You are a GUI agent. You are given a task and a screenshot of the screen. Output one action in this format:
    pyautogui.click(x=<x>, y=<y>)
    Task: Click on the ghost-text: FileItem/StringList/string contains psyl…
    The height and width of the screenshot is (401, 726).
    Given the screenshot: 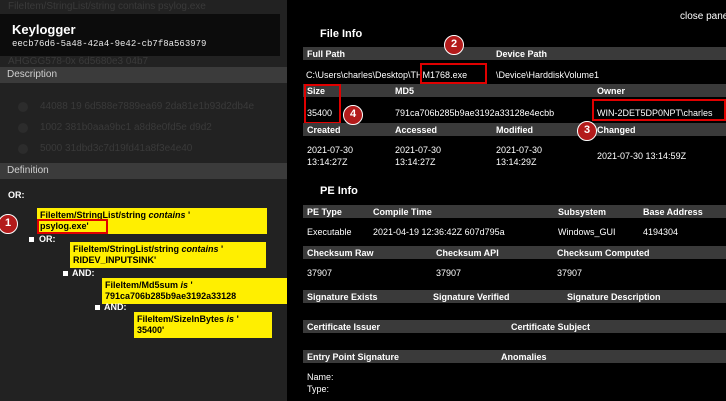 What is the action you would take?
    pyautogui.click(x=107, y=6)
    